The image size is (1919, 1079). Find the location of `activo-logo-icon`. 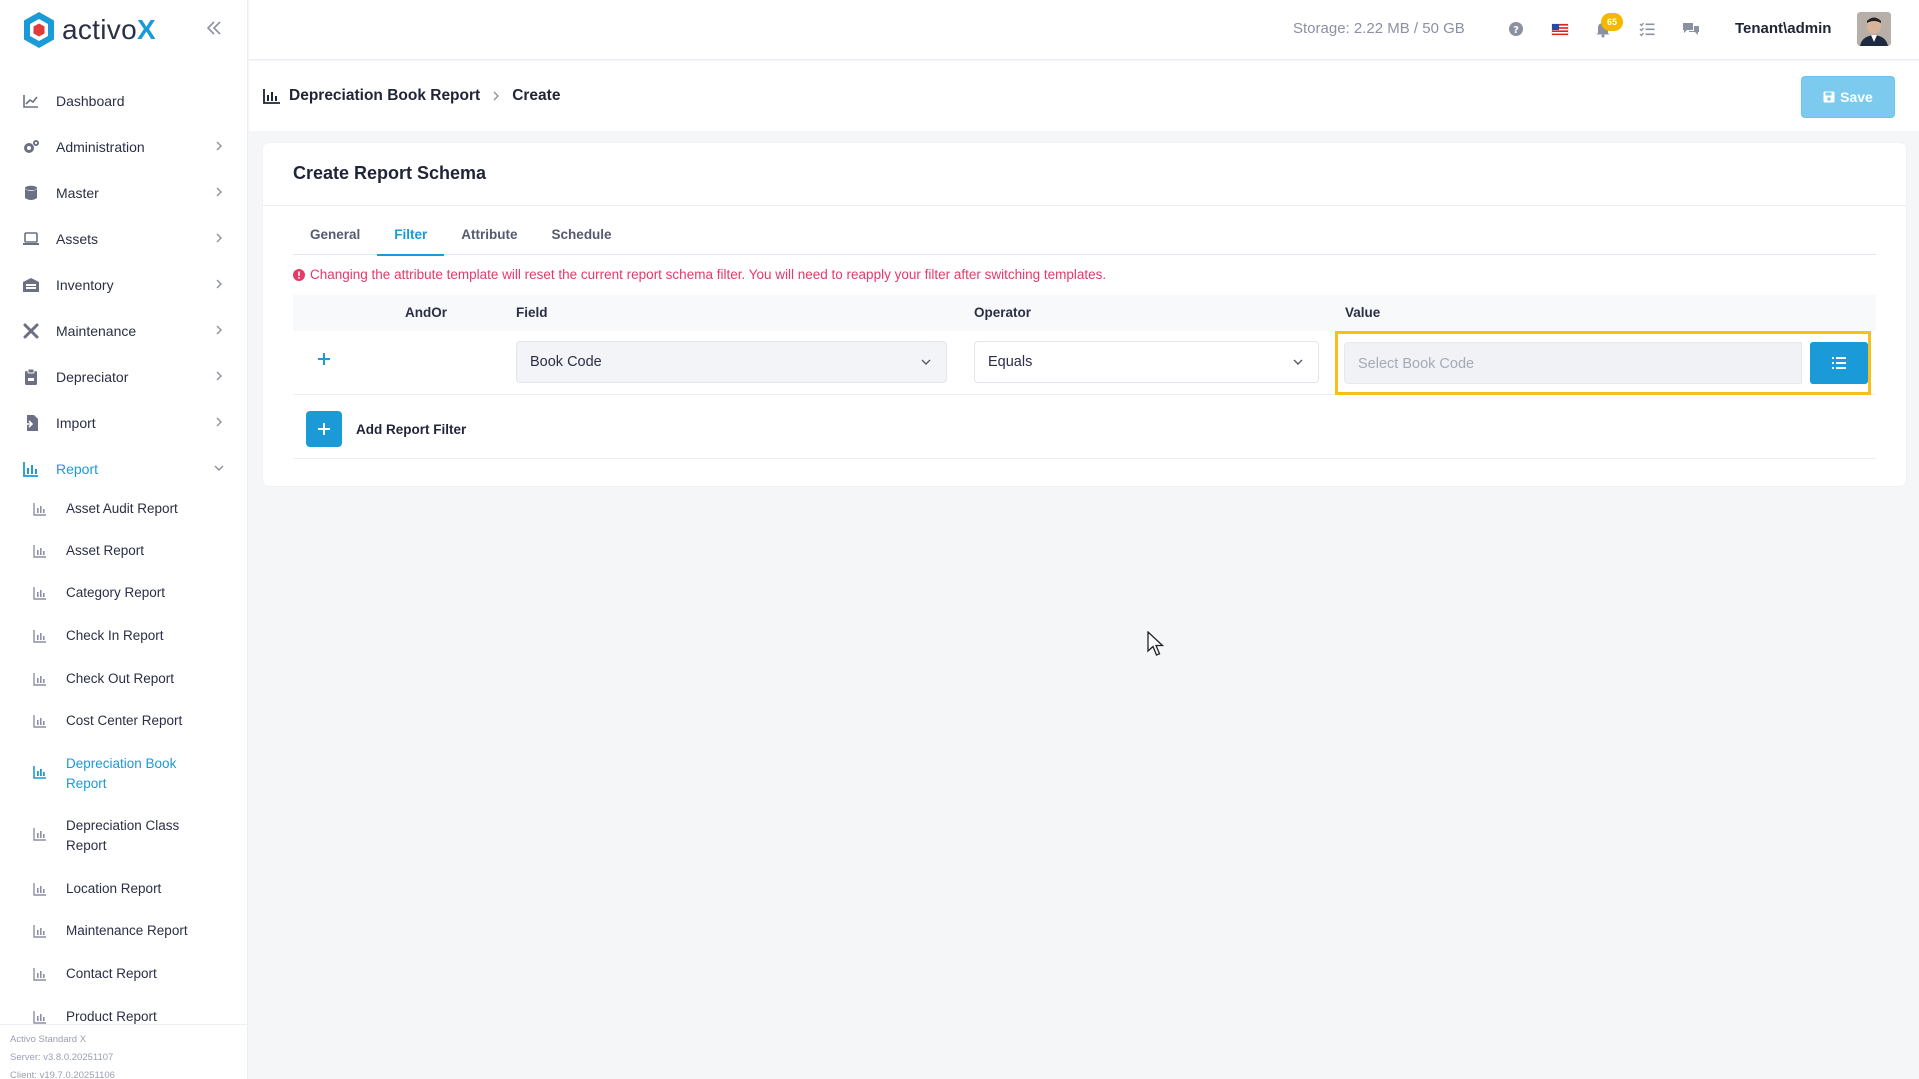

activo-logo-icon is located at coordinates (39, 30).